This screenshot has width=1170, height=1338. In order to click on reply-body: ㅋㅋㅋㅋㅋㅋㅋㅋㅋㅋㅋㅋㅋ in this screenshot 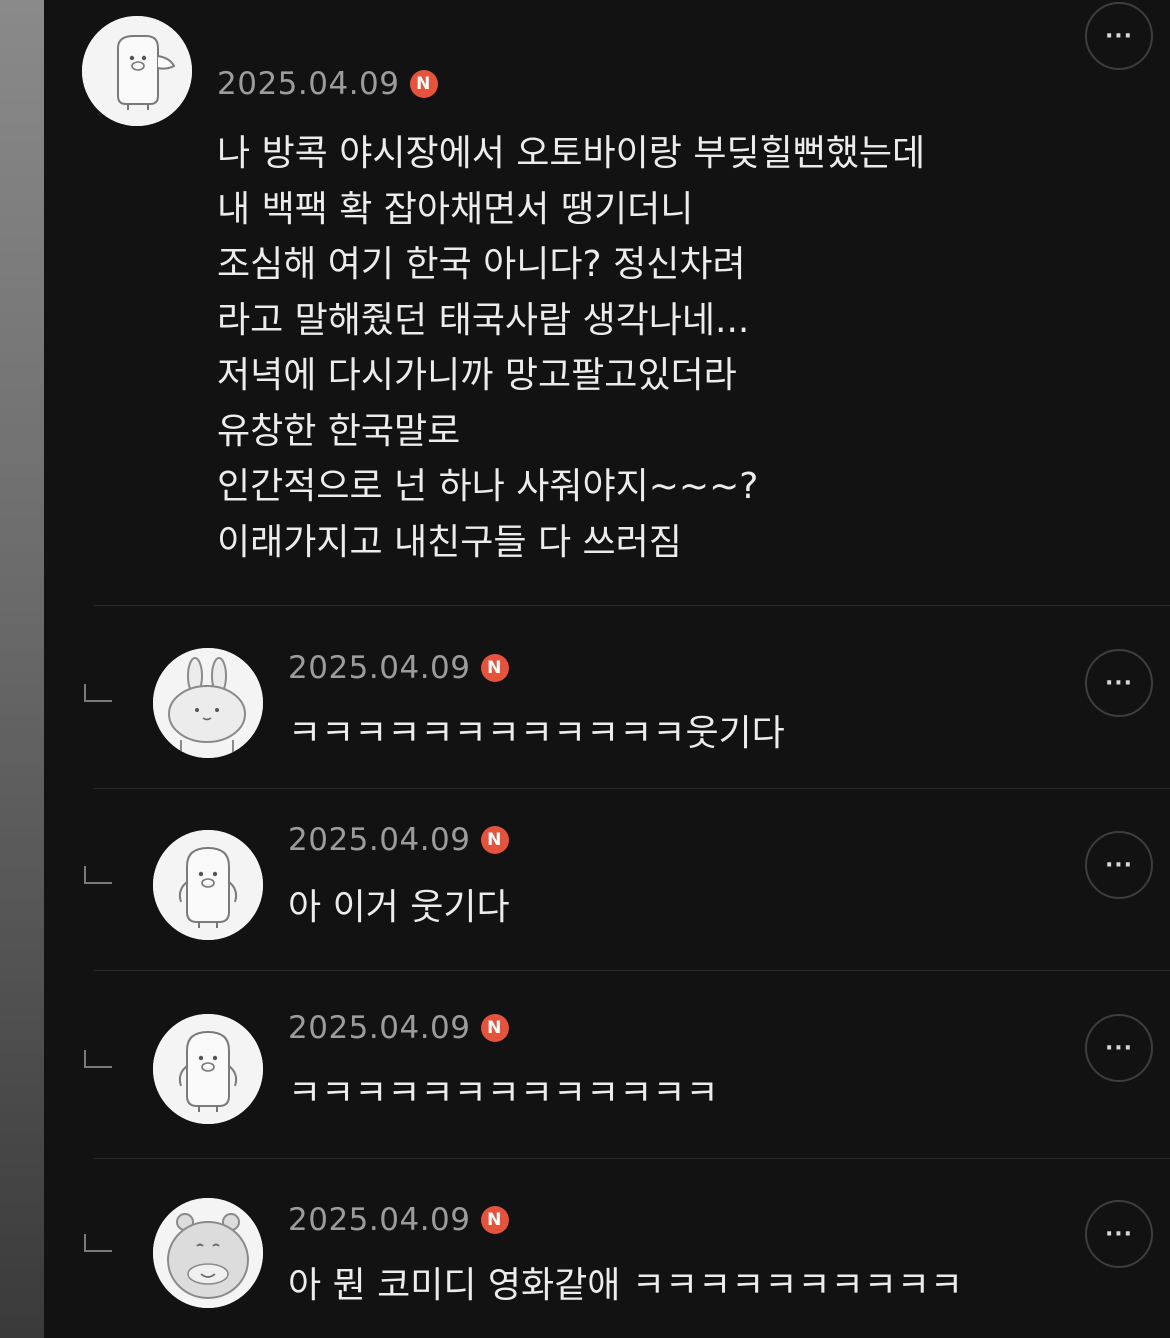, I will do `click(503, 1093)`.